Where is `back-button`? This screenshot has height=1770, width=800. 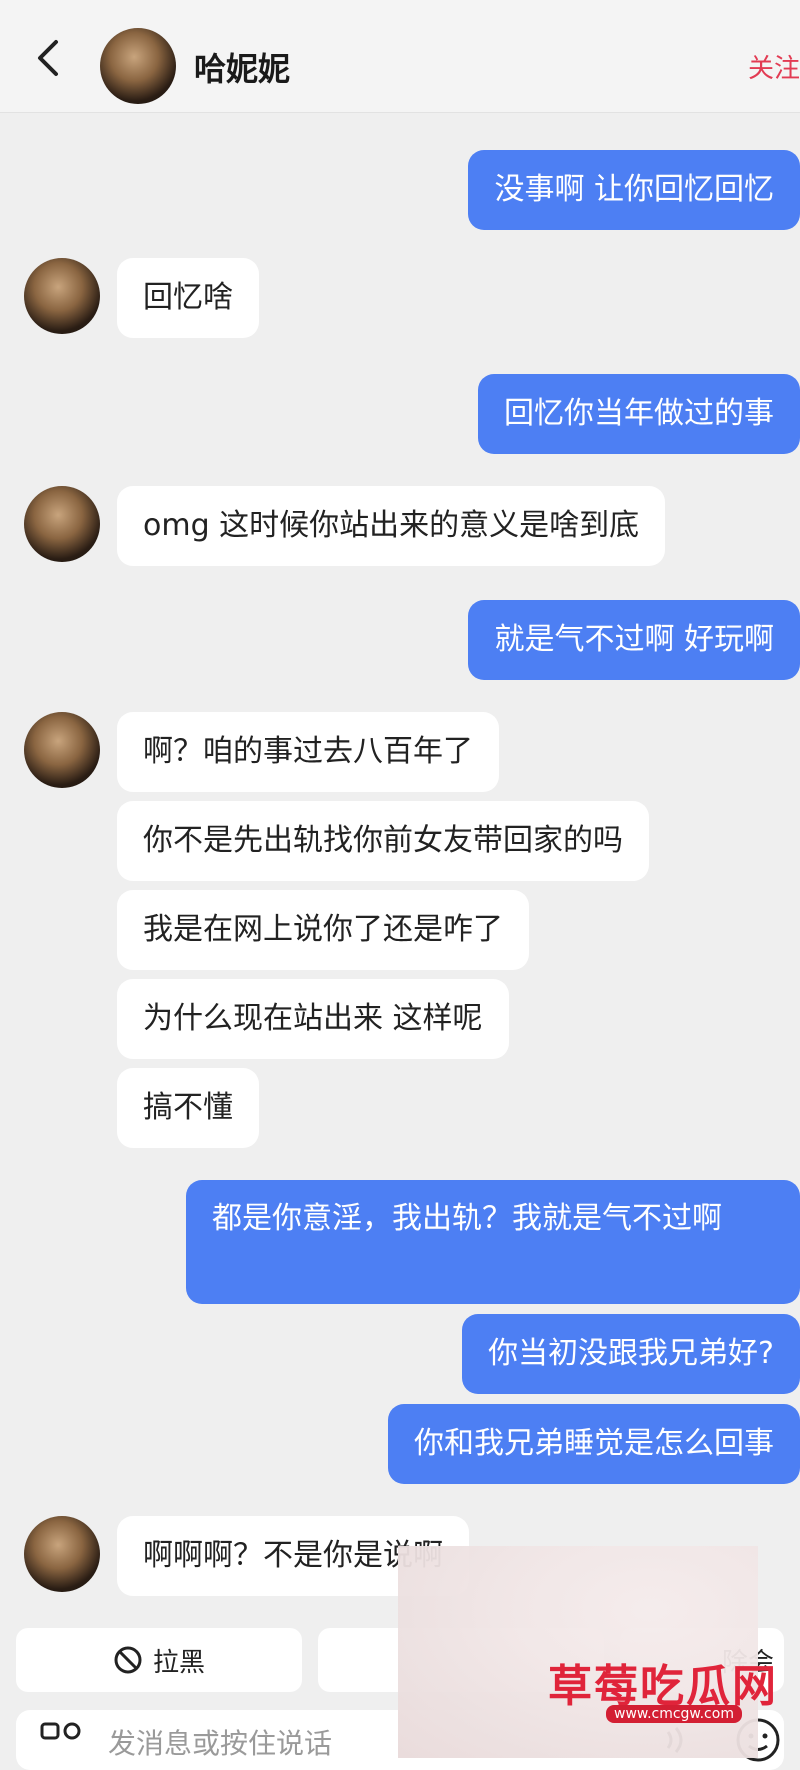 back-button is located at coordinates (48, 58).